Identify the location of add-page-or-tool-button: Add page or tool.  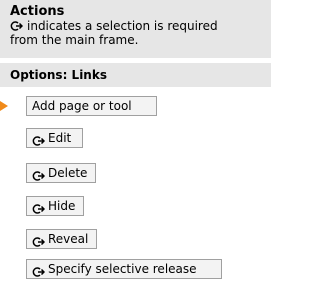
(91, 106).